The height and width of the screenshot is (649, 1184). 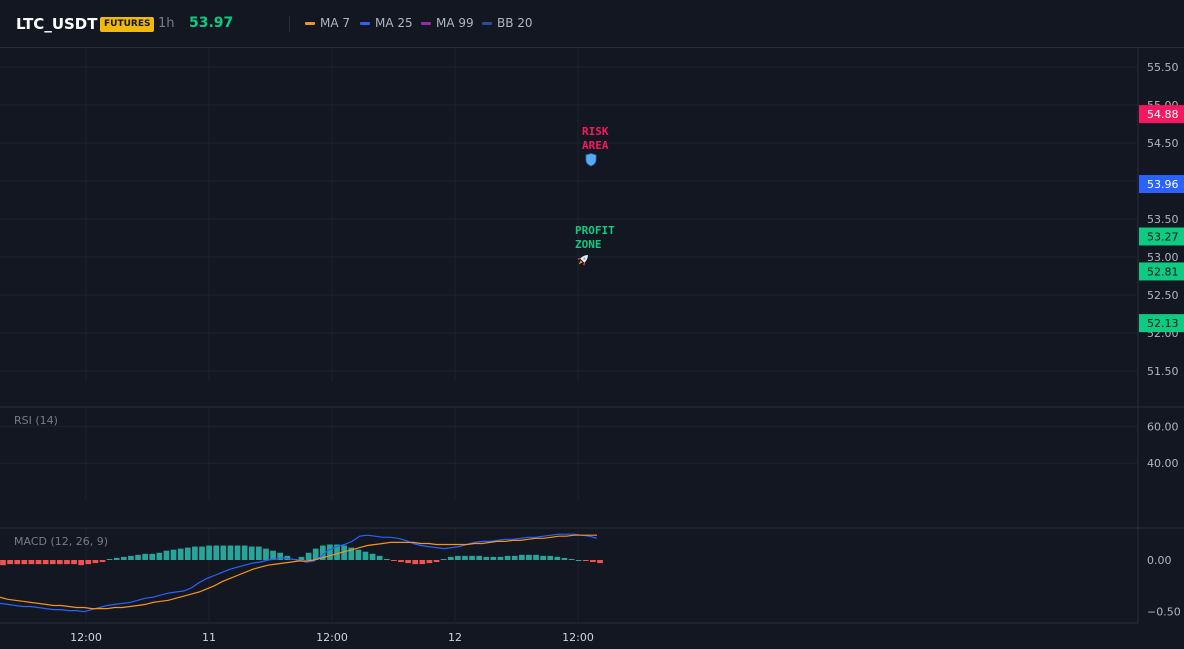 I want to click on time-axis-labels: 12:00 11 12:00 12 12:00, so click(x=332, y=637).